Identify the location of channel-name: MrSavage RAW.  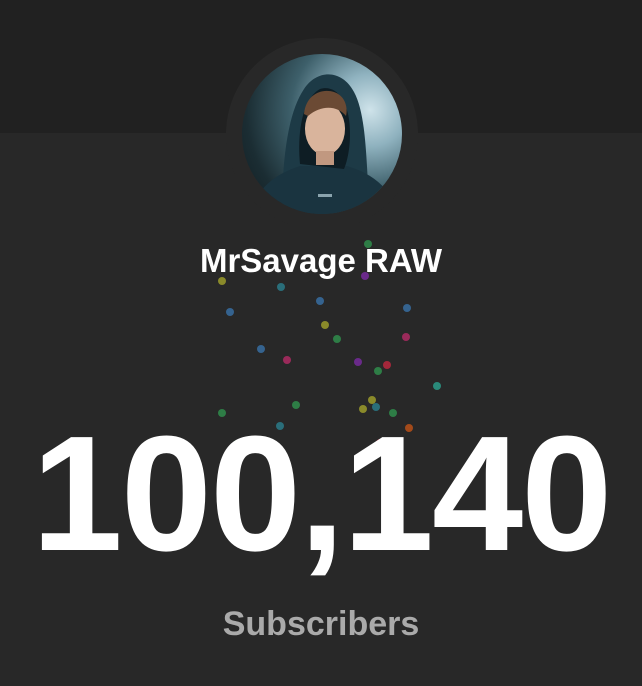
(321, 260).